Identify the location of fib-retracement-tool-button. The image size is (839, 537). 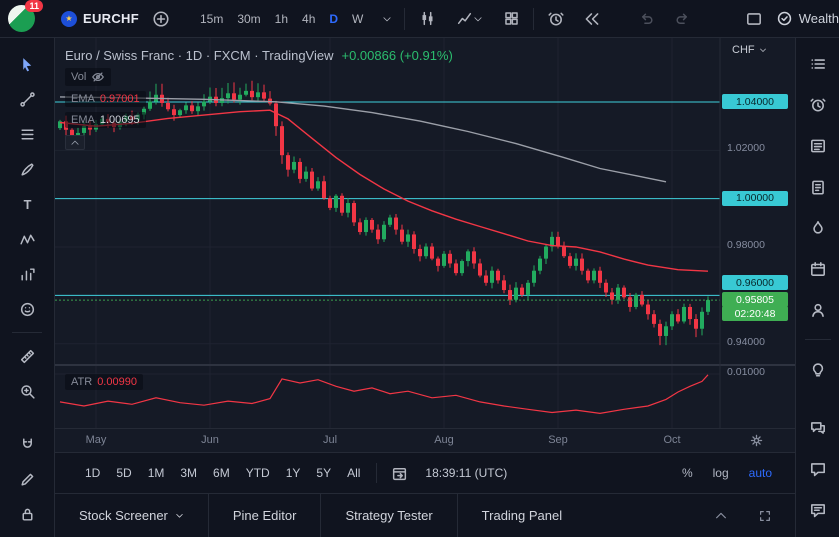
(27, 134).